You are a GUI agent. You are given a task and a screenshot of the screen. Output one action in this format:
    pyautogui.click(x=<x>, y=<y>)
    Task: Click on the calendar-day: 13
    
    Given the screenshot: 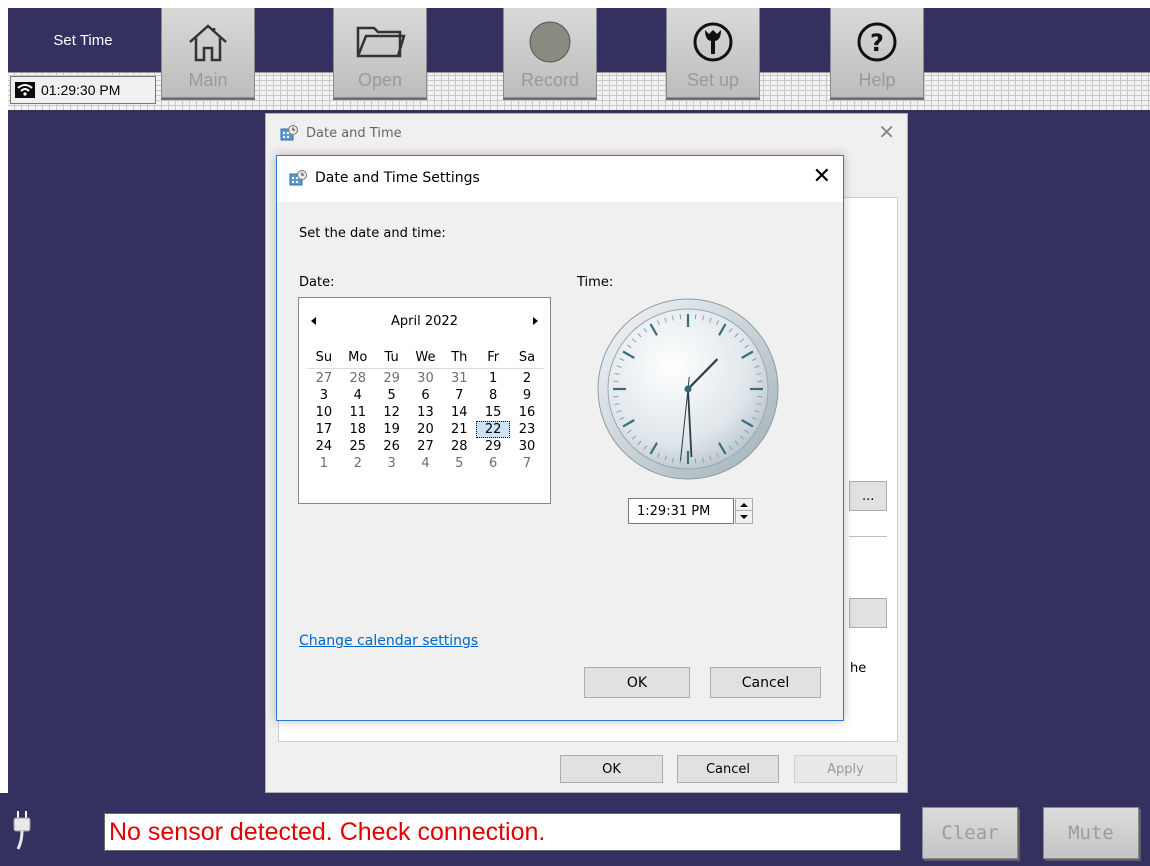 What is the action you would take?
    pyautogui.click(x=426, y=412)
    